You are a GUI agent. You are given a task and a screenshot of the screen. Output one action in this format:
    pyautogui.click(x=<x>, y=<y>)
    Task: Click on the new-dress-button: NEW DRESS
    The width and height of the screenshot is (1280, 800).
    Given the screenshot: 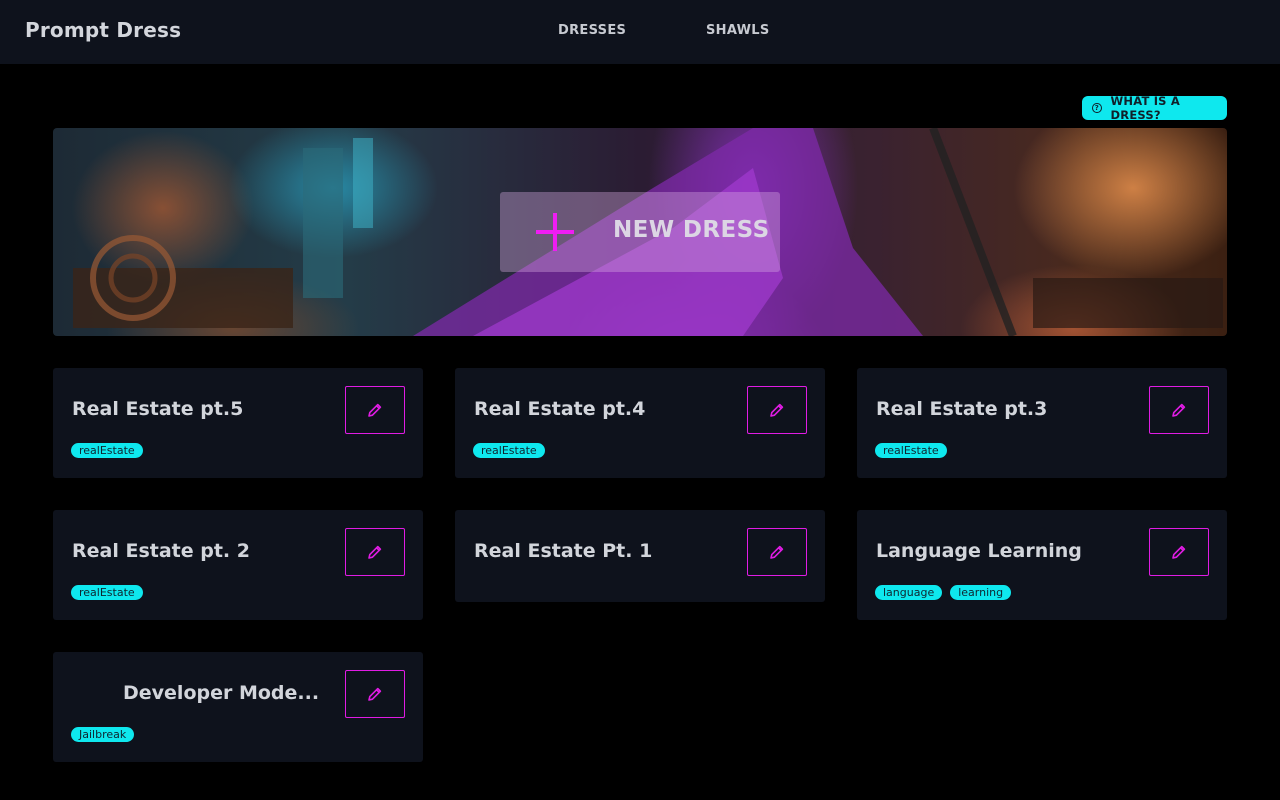 What is the action you would take?
    pyautogui.click(x=640, y=232)
    